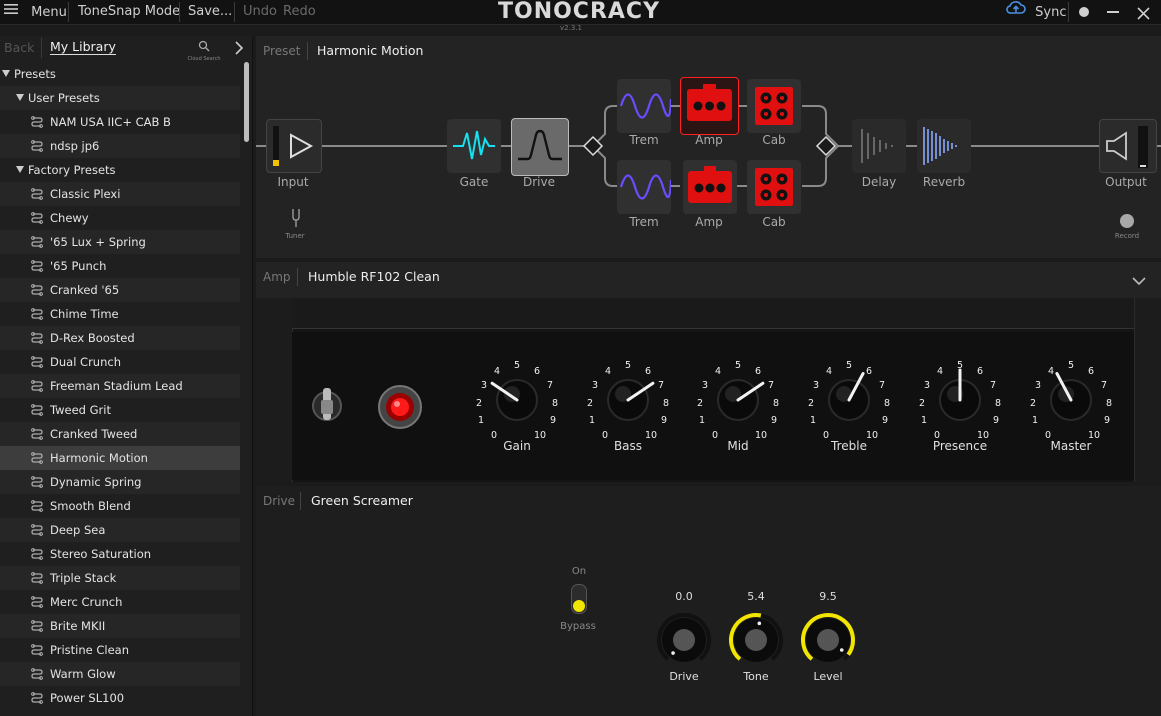 Image resolution: width=1161 pixels, height=716 pixels. I want to click on list-item: Brite MKII, so click(120, 626).